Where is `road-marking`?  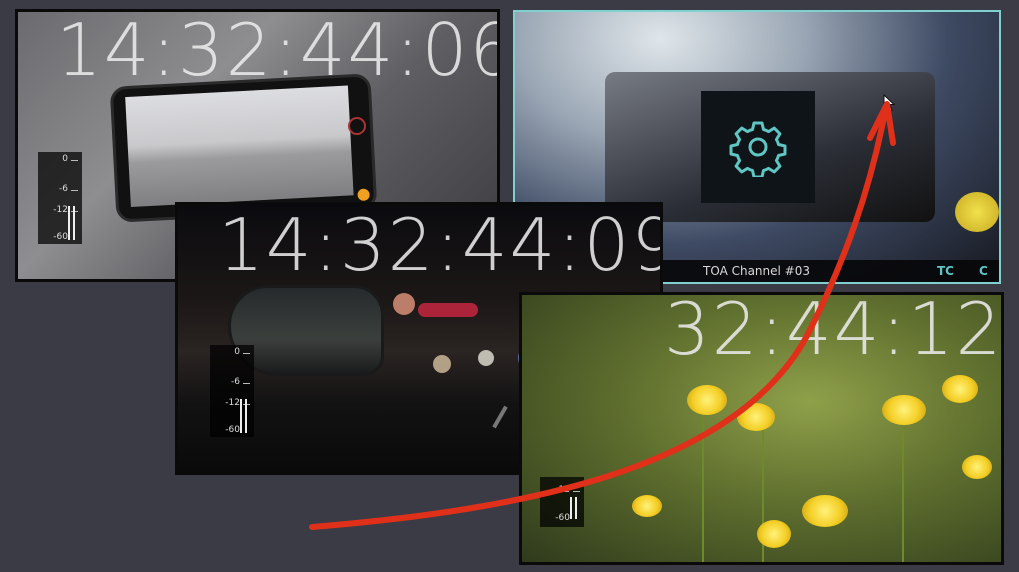
road-marking is located at coordinates (500, 417).